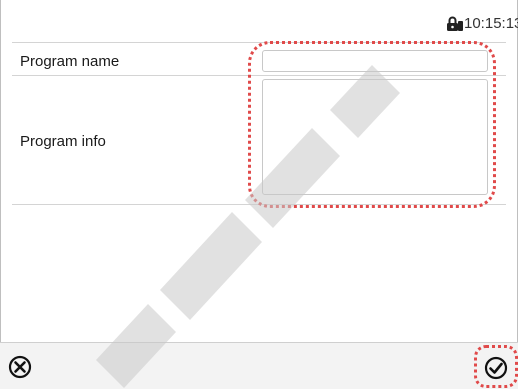 This screenshot has height=389, width=518. What do you see at coordinates (259, 365) in the screenshot?
I see `bottom-action-bar` at bounding box center [259, 365].